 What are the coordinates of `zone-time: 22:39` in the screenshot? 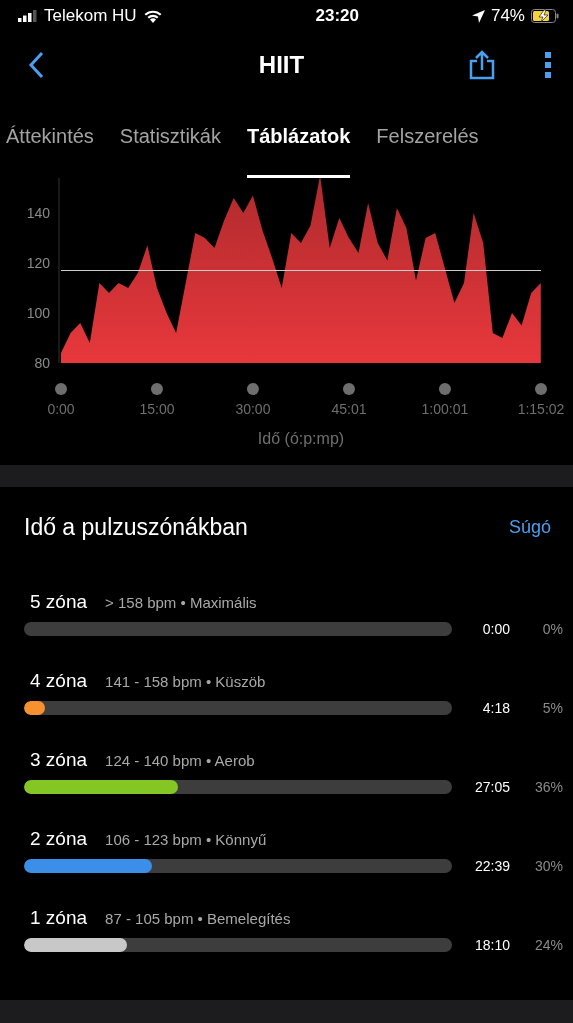 It's located at (491, 866).